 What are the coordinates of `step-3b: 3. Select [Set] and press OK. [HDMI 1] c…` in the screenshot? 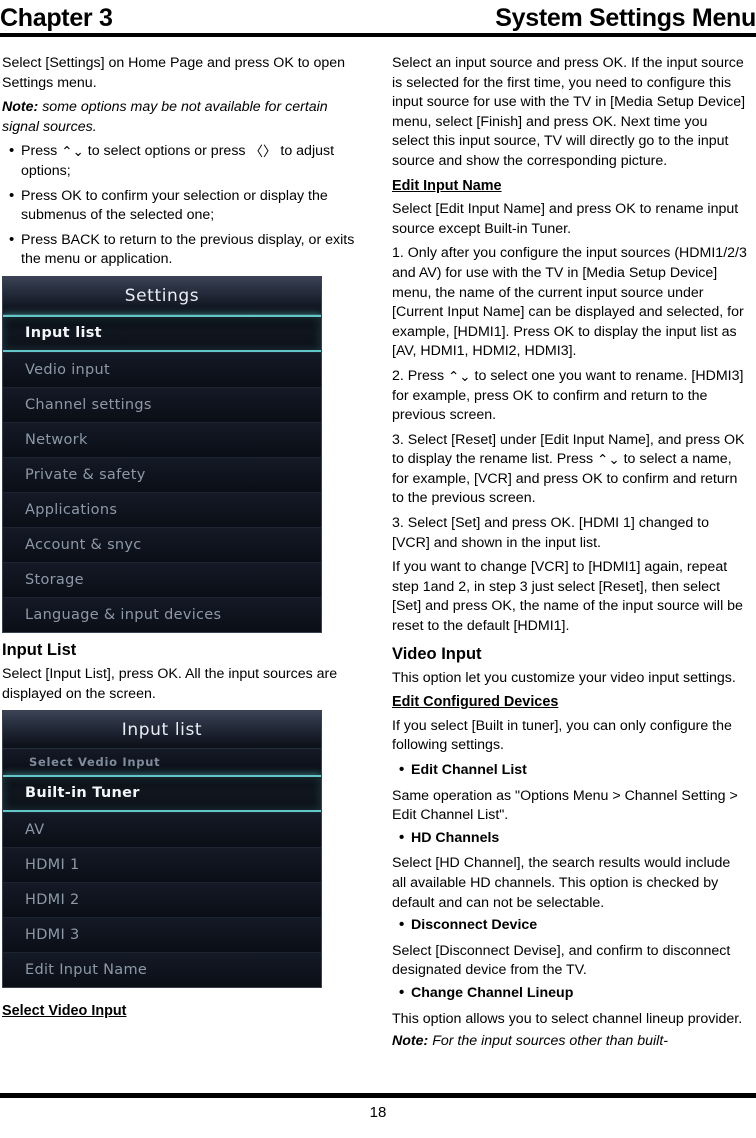 It's located at (551, 533).